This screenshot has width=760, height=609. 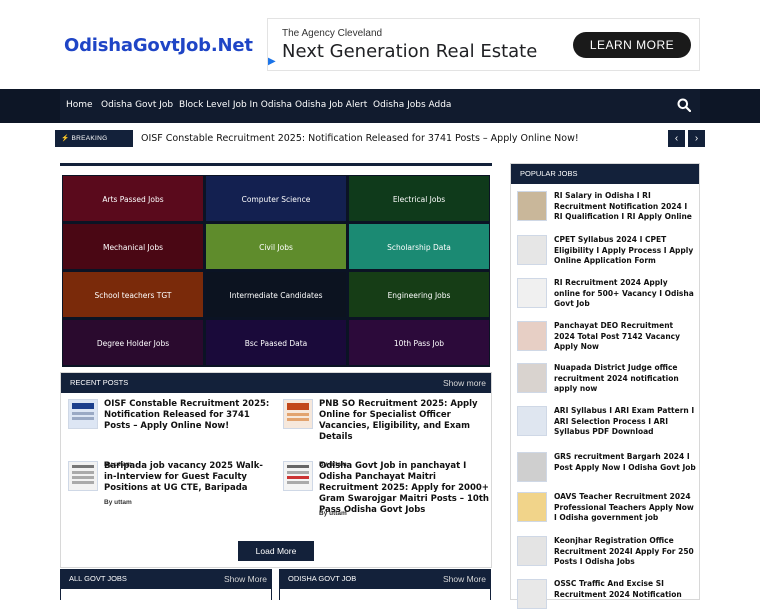 I want to click on site-logo: OdishaGovtJob.Net, so click(x=158, y=45).